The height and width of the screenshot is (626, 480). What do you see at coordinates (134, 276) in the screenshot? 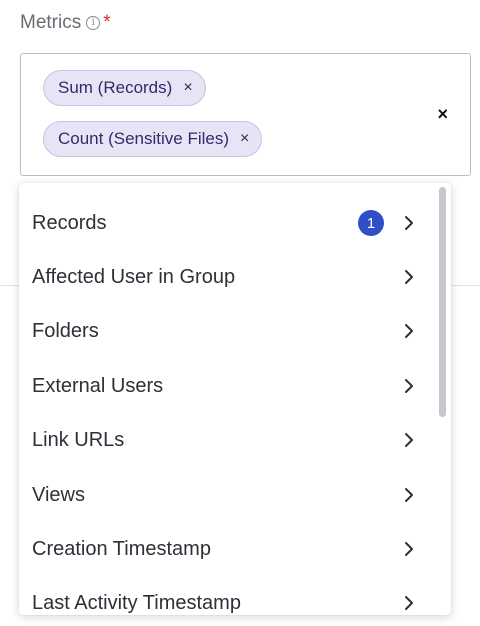
I see `option-label: Affected User in Group` at bounding box center [134, 276].